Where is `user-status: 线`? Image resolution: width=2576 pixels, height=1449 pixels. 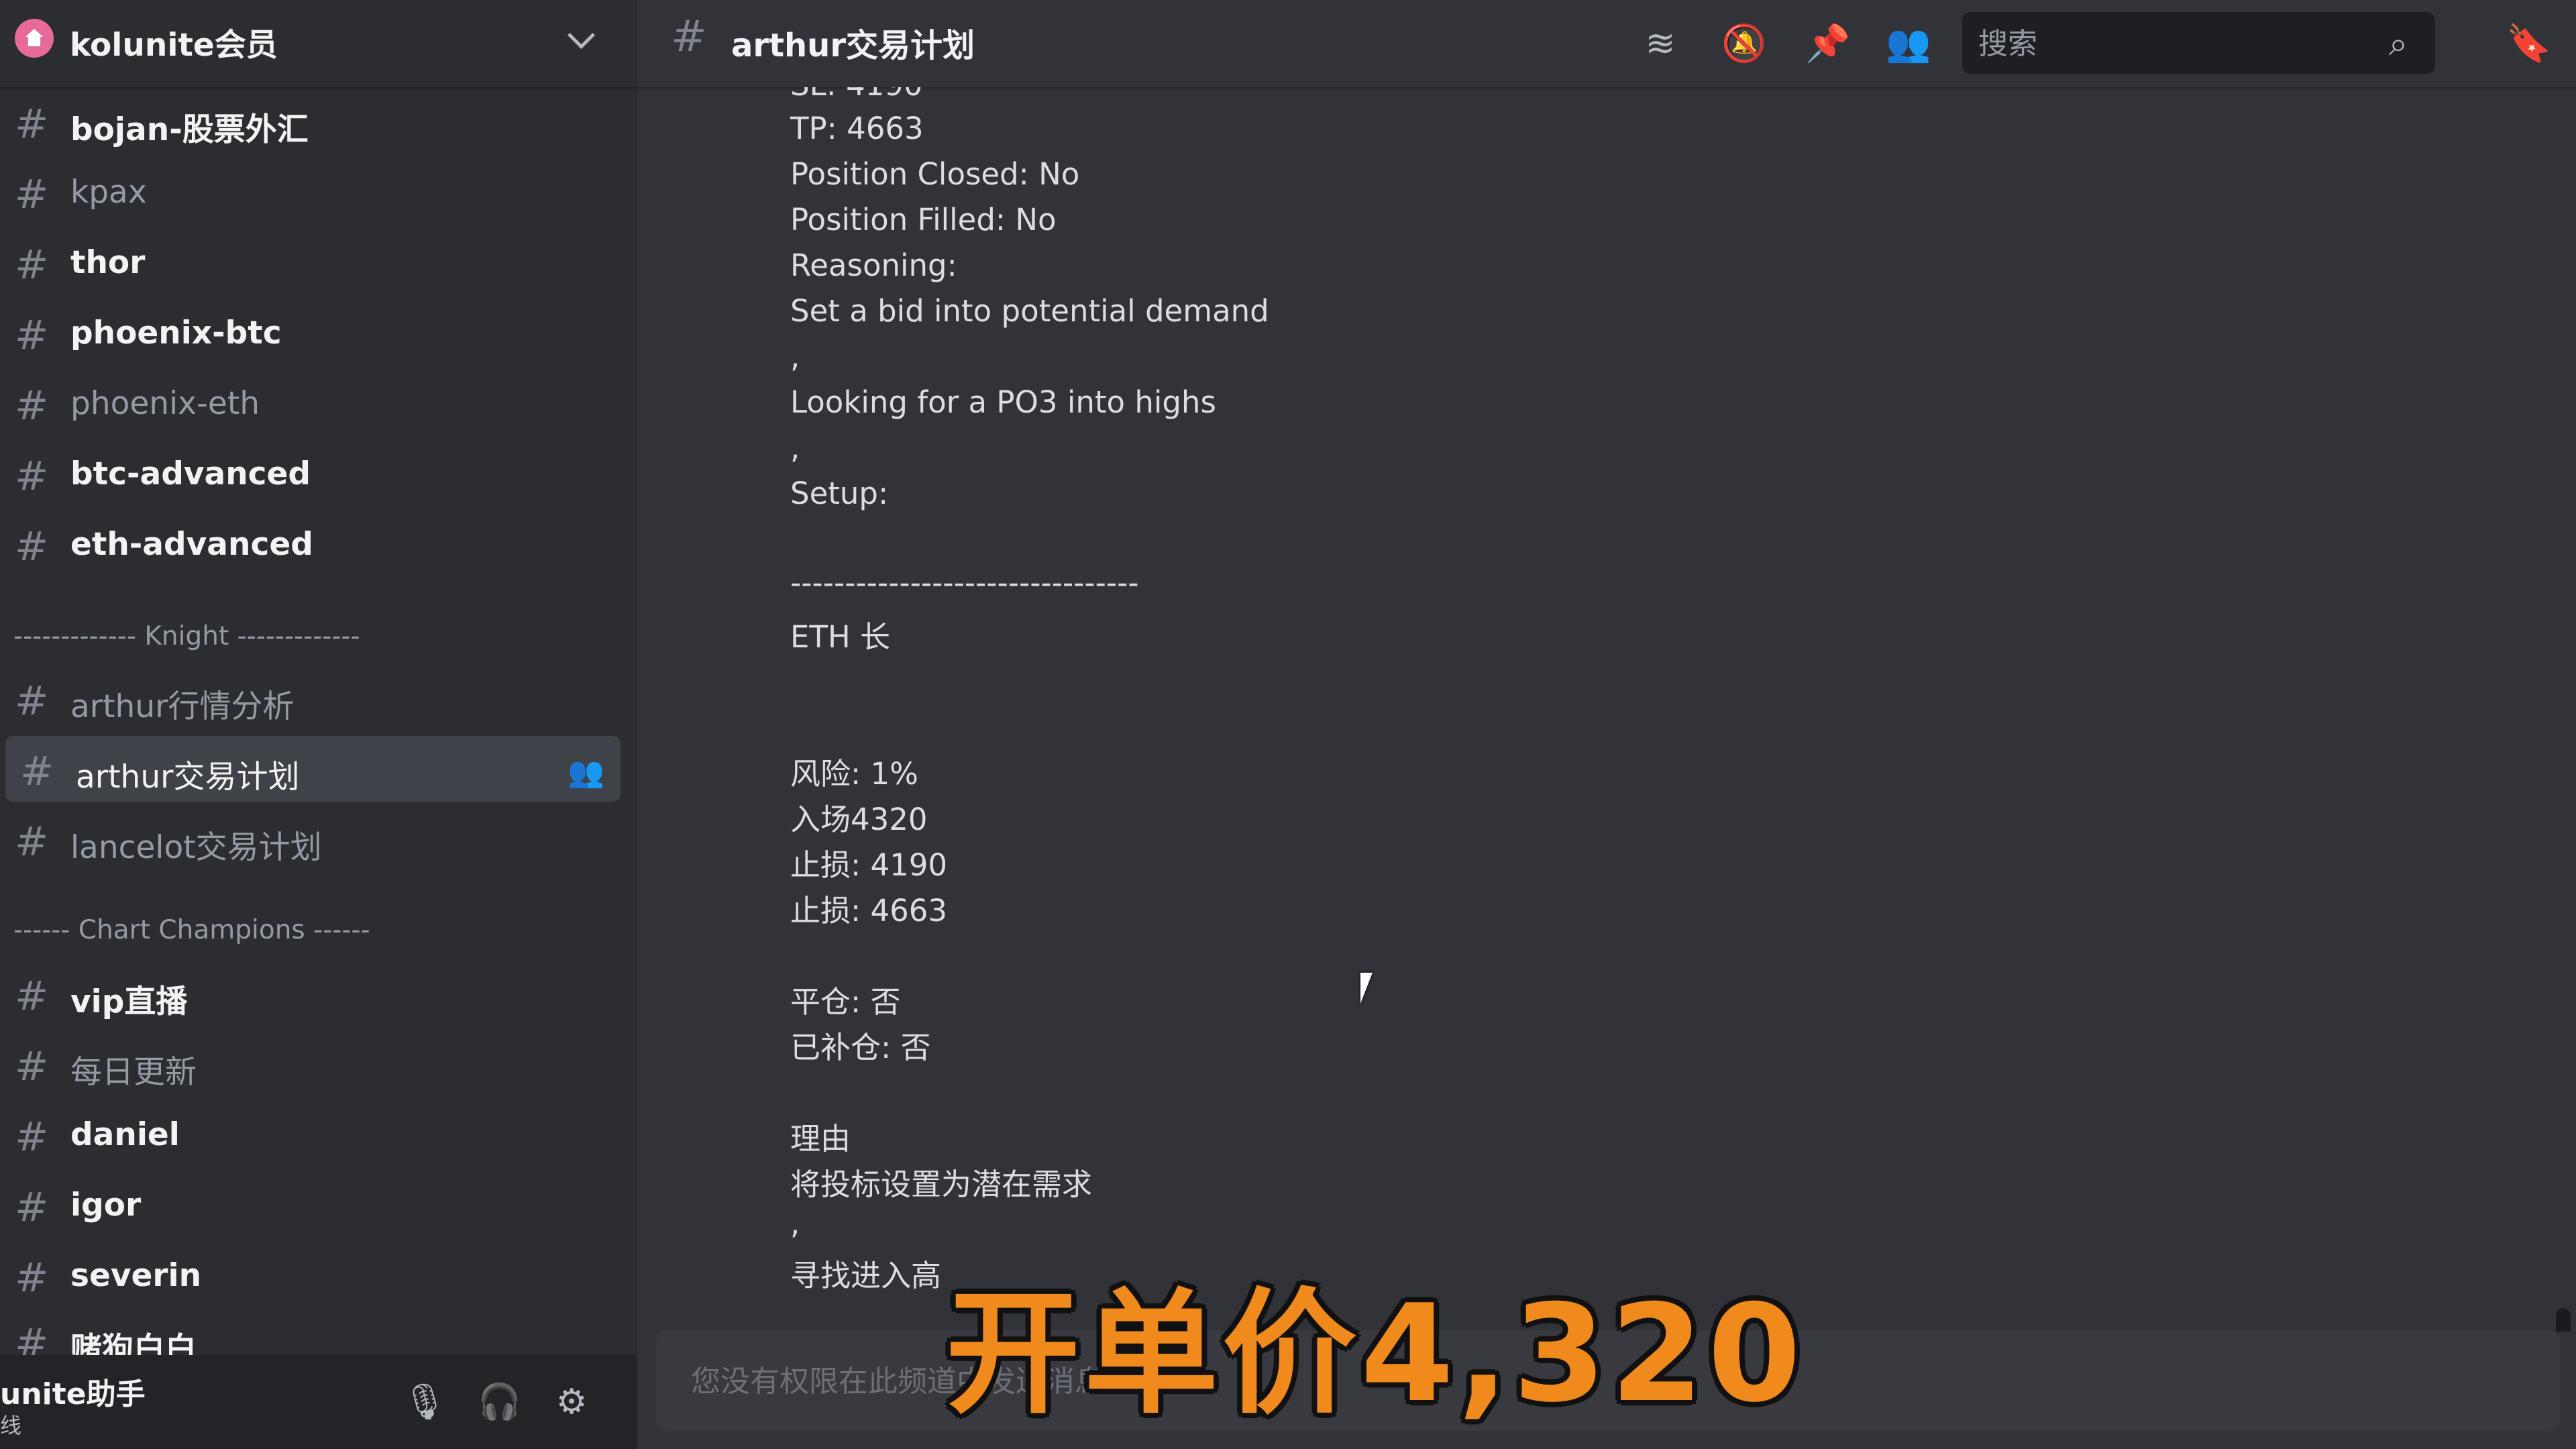
user-status: 线 is located at coordinates (11, 1425).